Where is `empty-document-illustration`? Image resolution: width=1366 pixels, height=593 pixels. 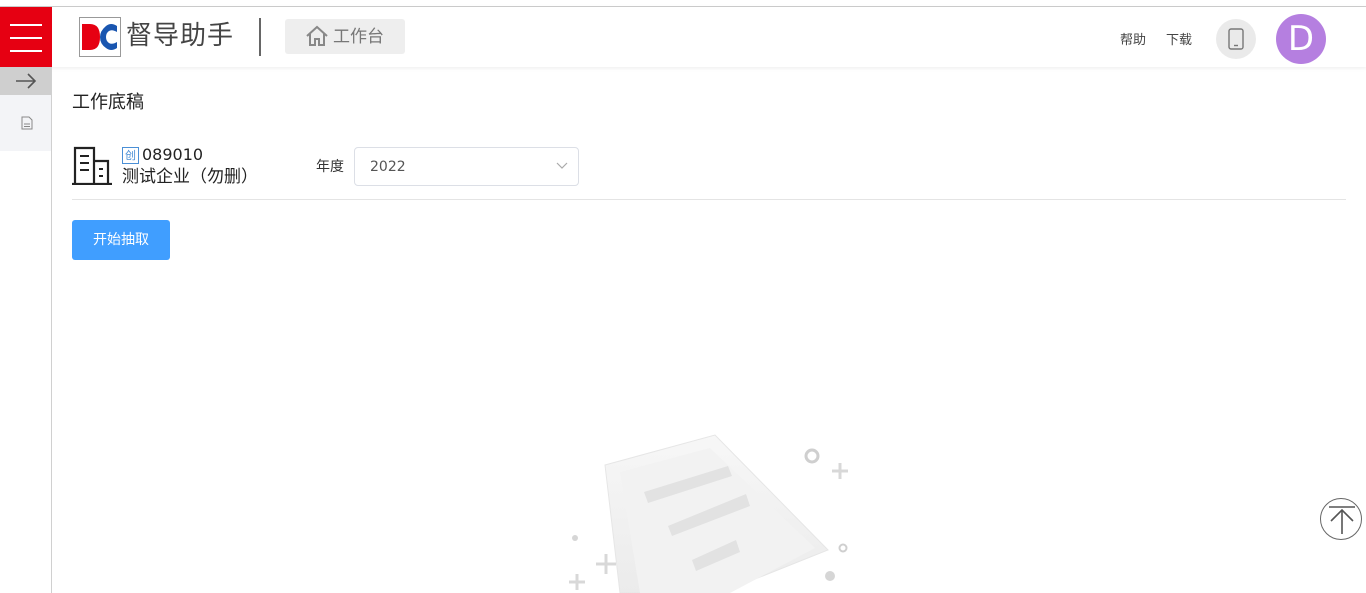 empty-document-illustration is located at coordinates (708, 513).